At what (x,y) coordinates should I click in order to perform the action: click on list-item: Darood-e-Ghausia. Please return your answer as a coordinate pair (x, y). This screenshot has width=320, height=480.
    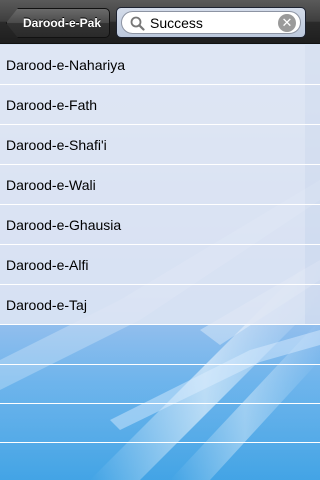
    Looking at the image, I should click on (160, 225).